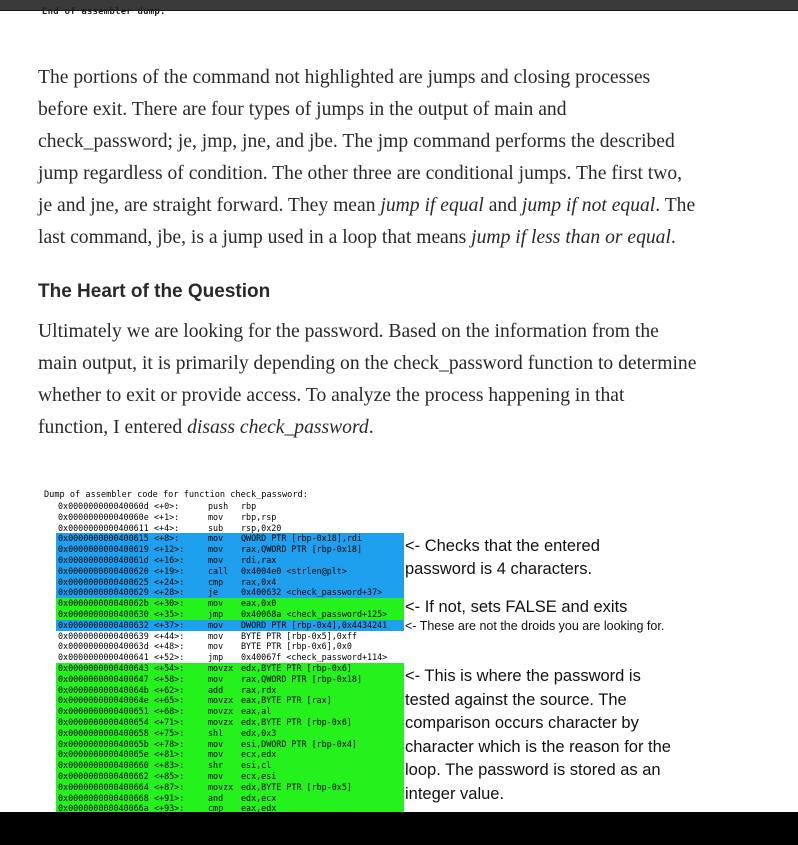 This screenshot has height=845, width=798. What do you see at coordinates (169, 678) in the screenshot?
I see `asm-off: <+58>:` at bounding box center [169, 678].